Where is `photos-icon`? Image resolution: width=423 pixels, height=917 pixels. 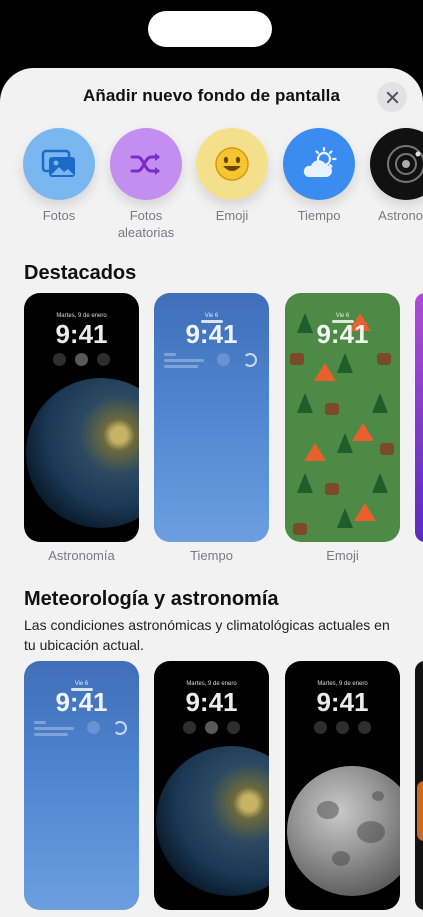
photos-icon is located at coordinates (58, 163).